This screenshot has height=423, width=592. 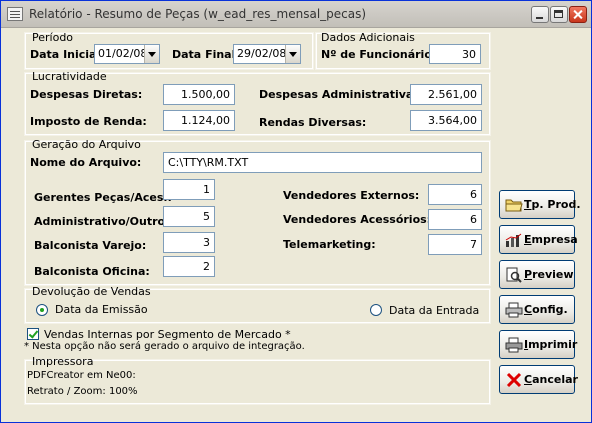 I want to click on balconista-varejo-label: Balconista Varejo:, so click(x=90, y=245).